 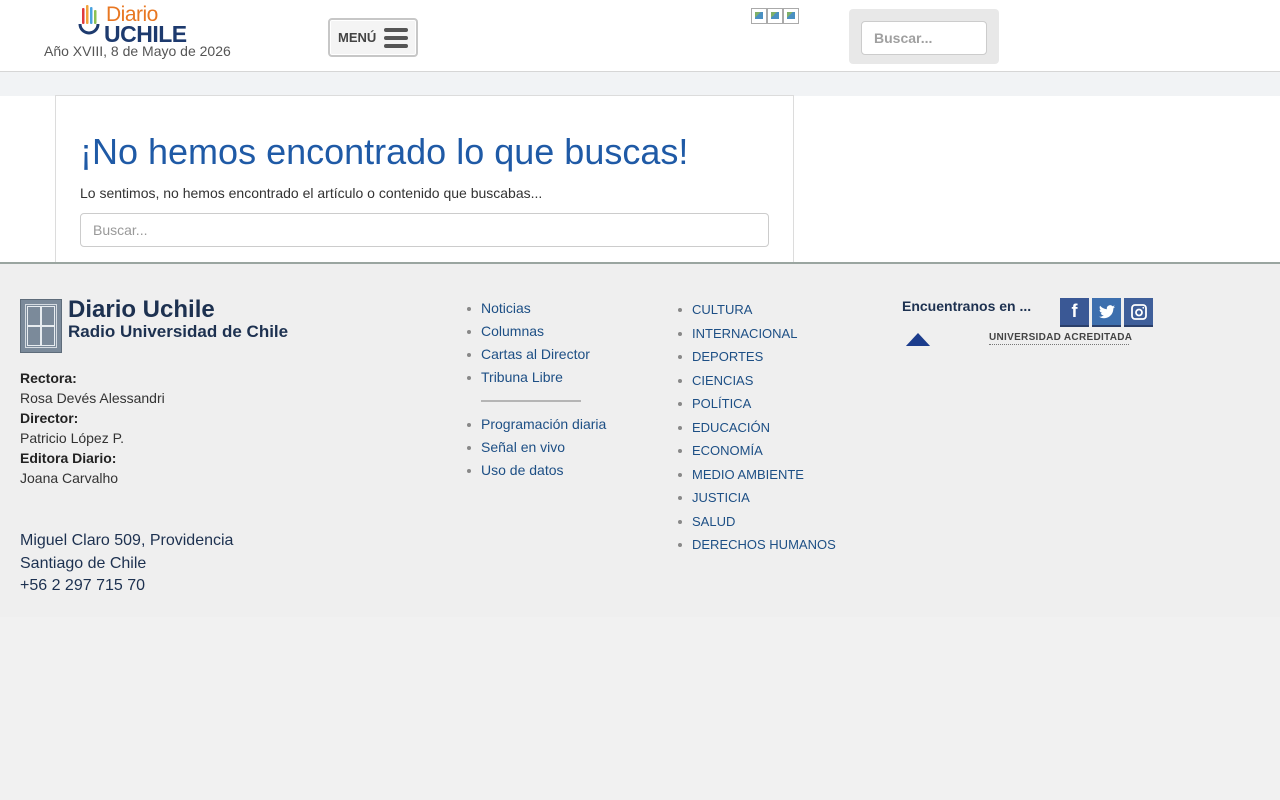 What do you see at coordinates (89, 20) in the screenshot?
I see `logo-mark-icon` at bounding box center [89, 20].